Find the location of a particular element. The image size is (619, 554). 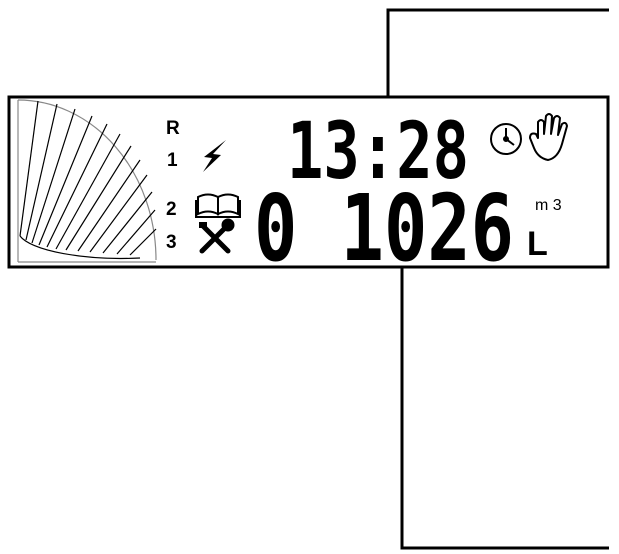

row-label-1: 1 is located at coordinates (172, 160).